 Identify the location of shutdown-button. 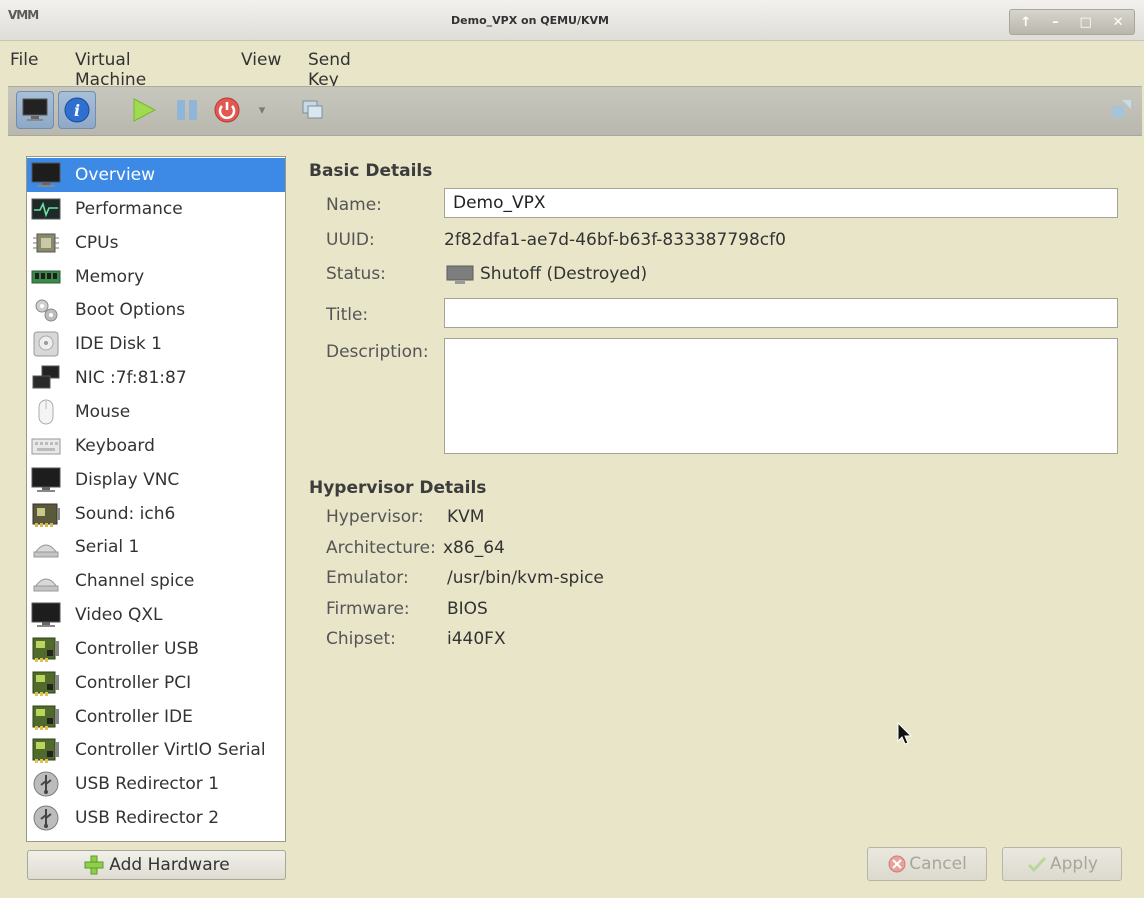
(227, 110).